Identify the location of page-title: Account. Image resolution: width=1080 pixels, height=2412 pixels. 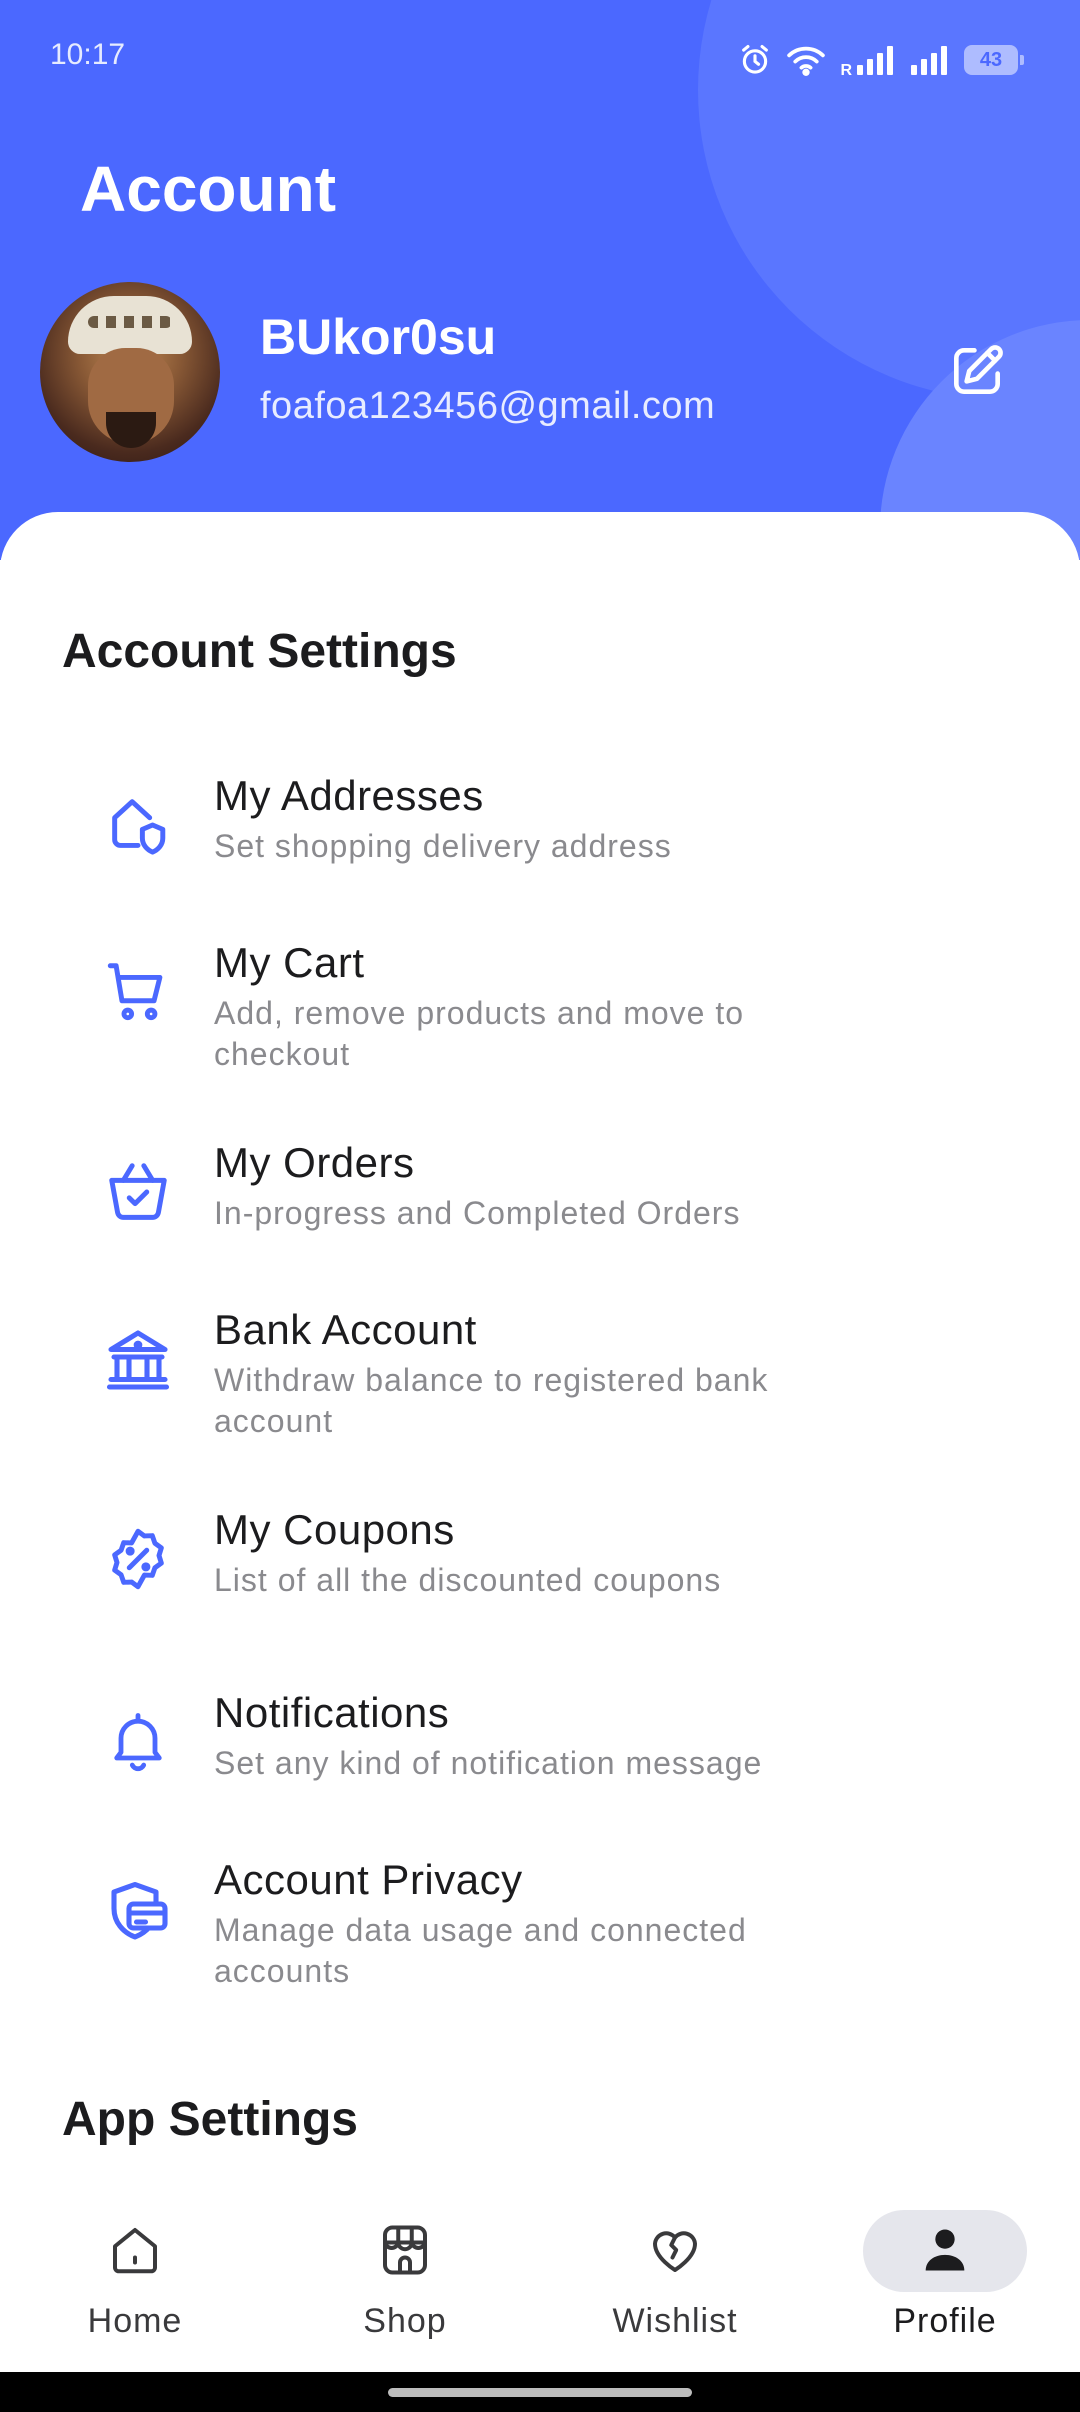
(208, 189).